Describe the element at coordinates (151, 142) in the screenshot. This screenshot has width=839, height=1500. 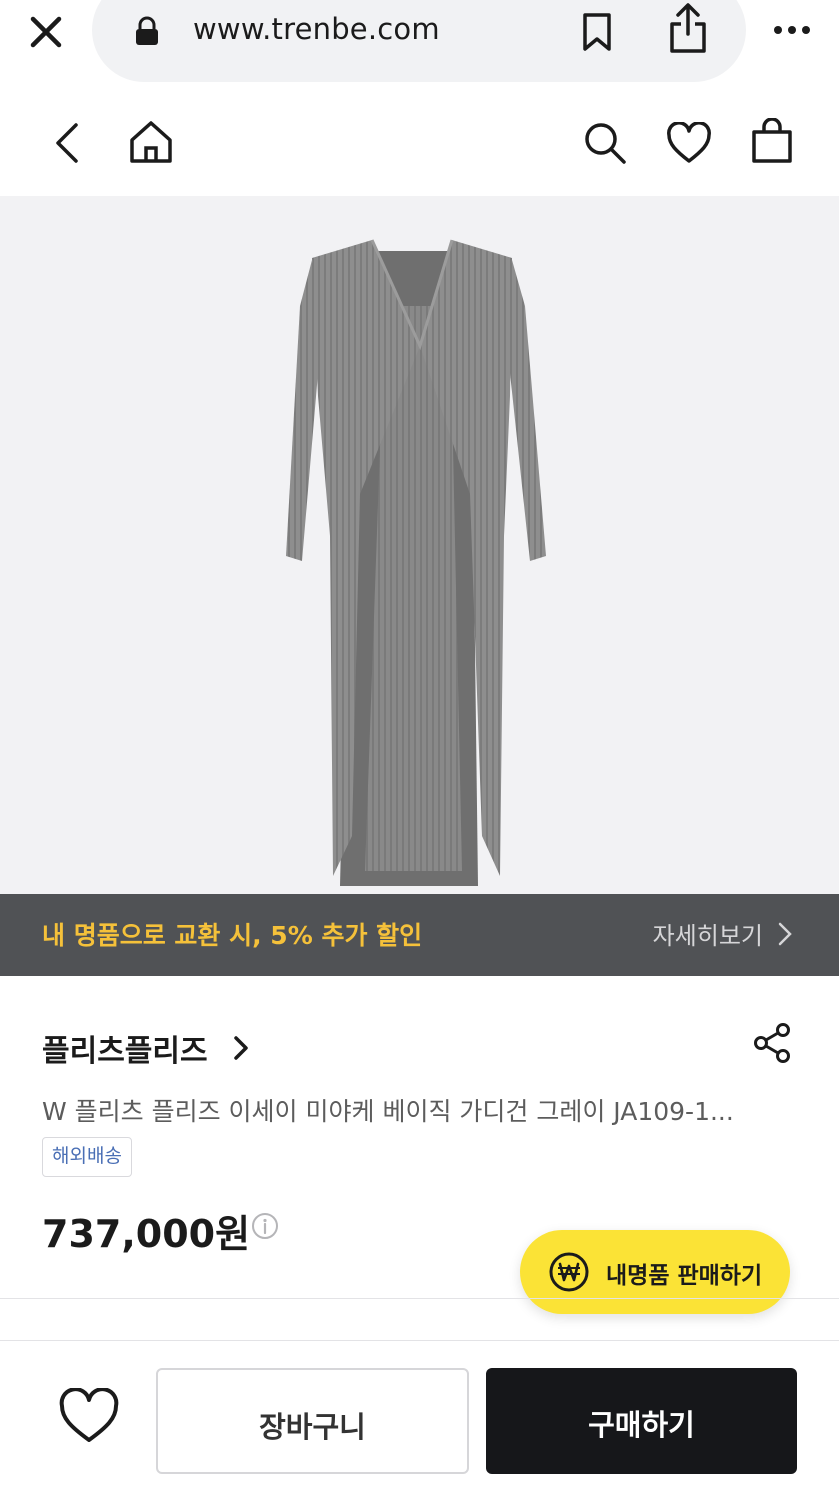
I see `home-icon` at that location.